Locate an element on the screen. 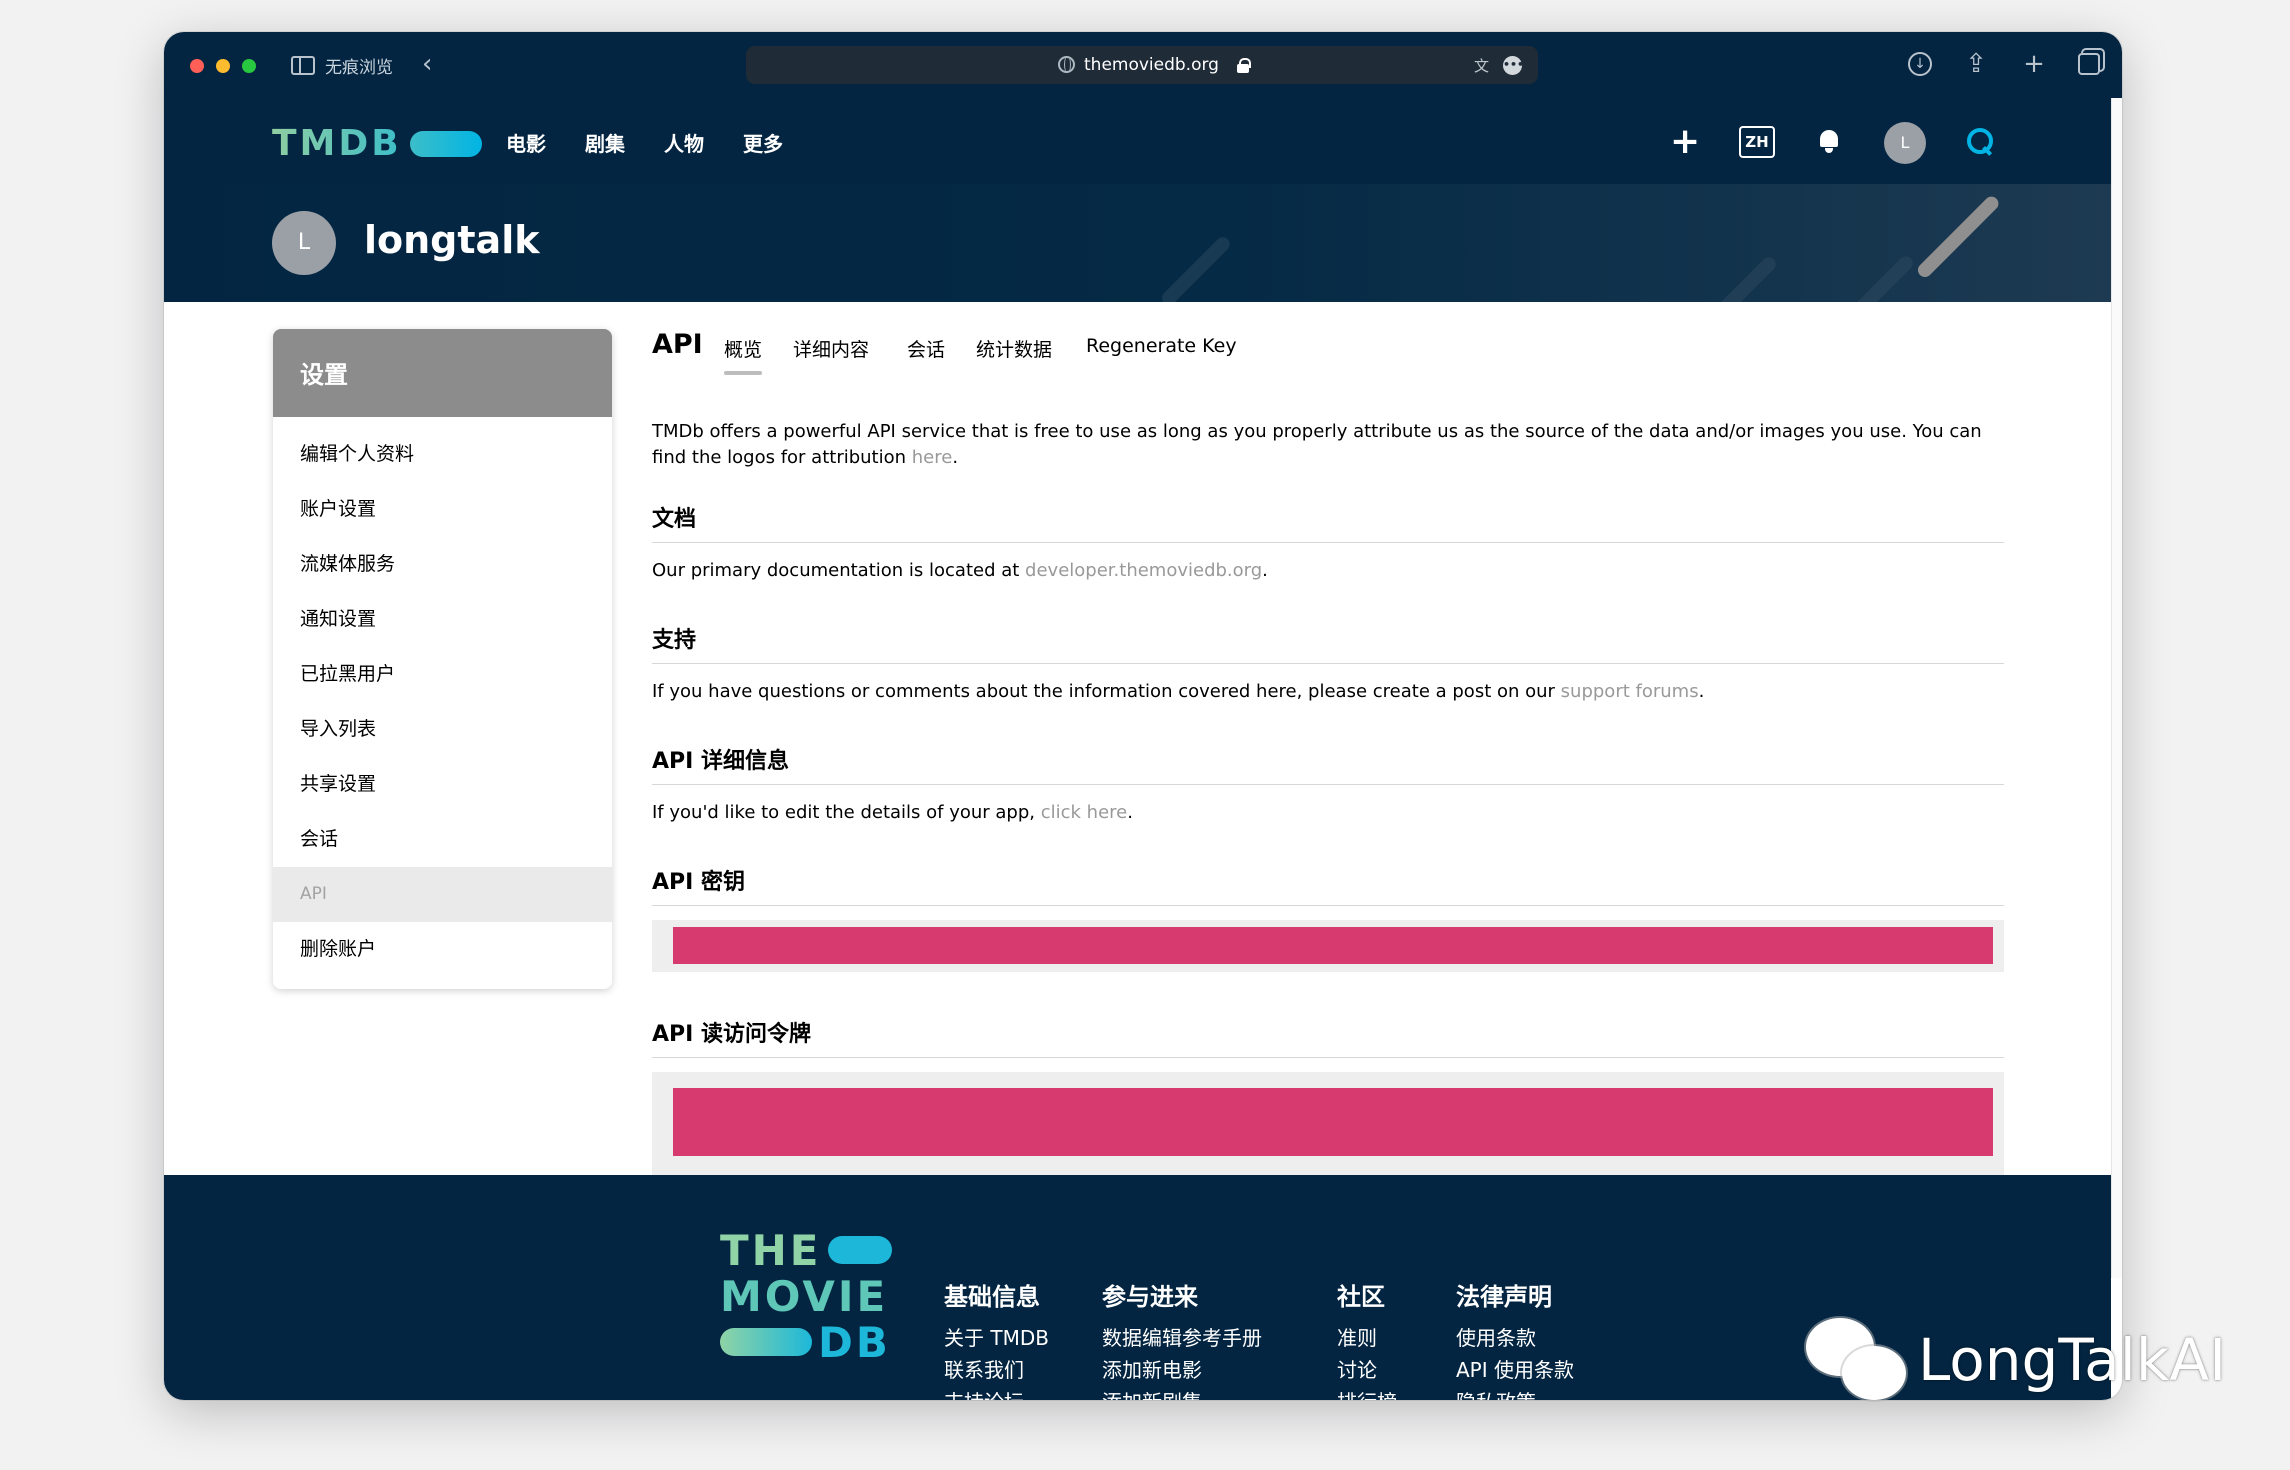  api-key-section: API 密钥 is located at coordinates (1328, 918).